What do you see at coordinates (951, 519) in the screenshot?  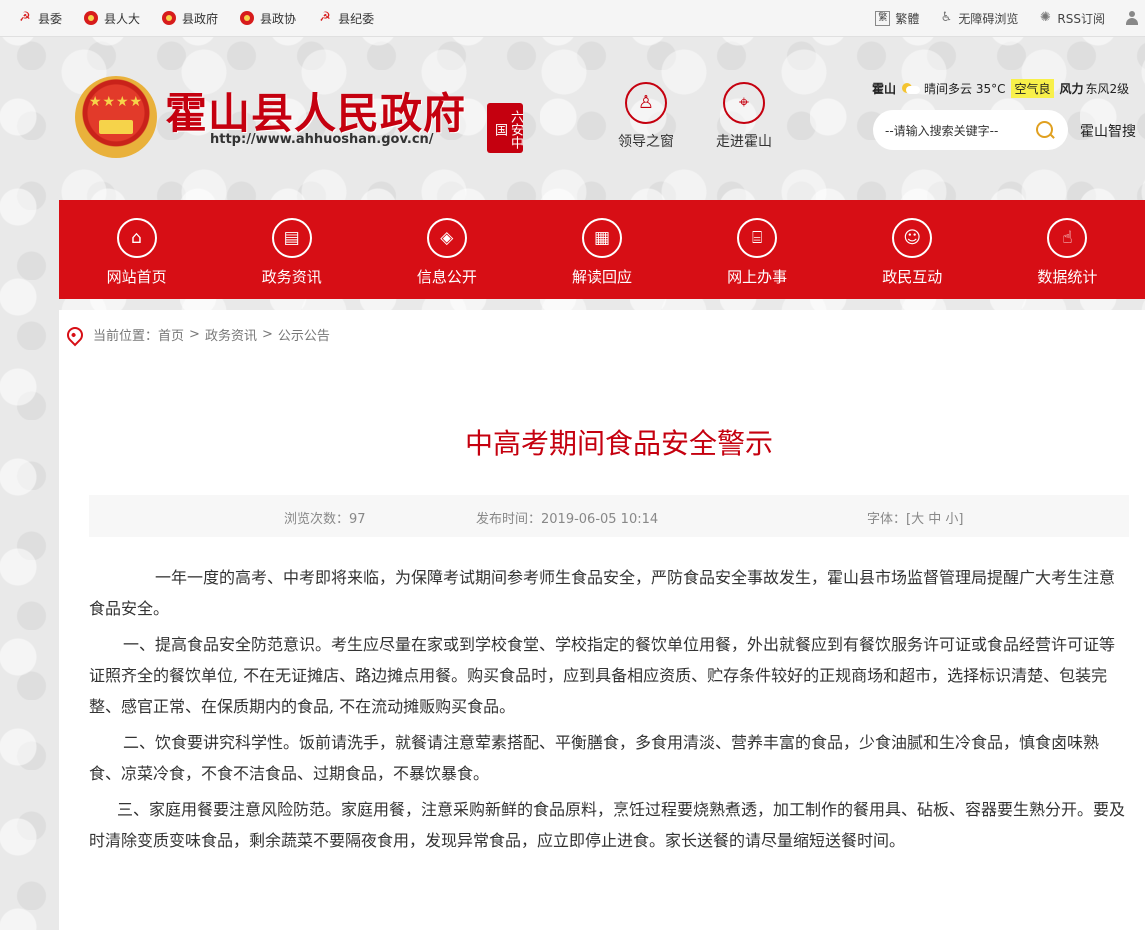 I see `font-small-button: 小` at bounding box center [951, 519].